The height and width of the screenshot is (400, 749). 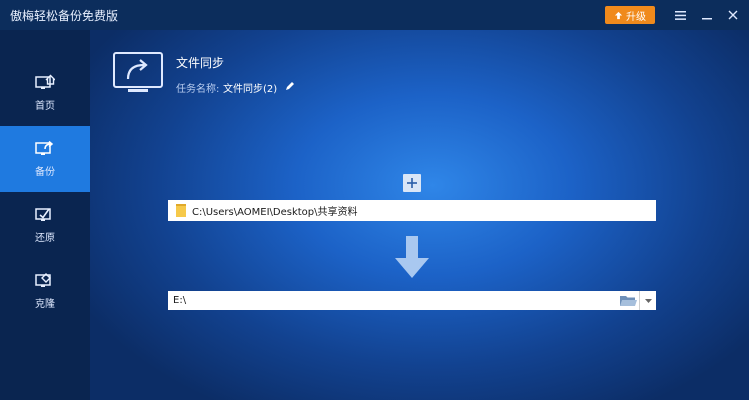 I want to click on upgrade-icon, so click(x=618, y=15).